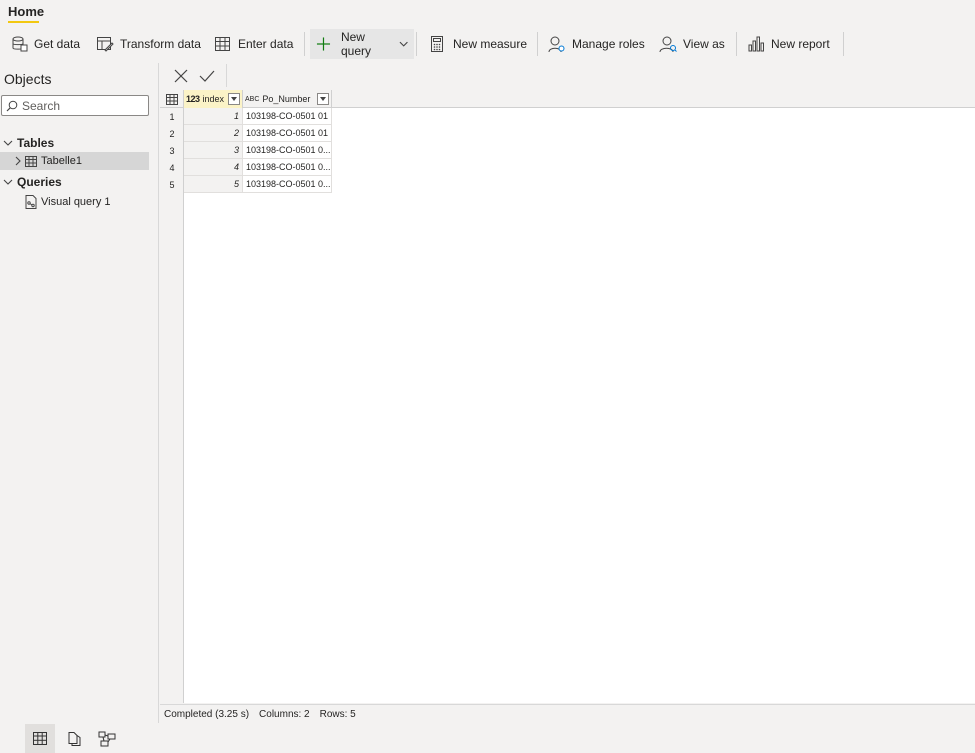  Describe the element at coordinates (31, 202) in the screenshot. I see `visual-query-icon` at that location.